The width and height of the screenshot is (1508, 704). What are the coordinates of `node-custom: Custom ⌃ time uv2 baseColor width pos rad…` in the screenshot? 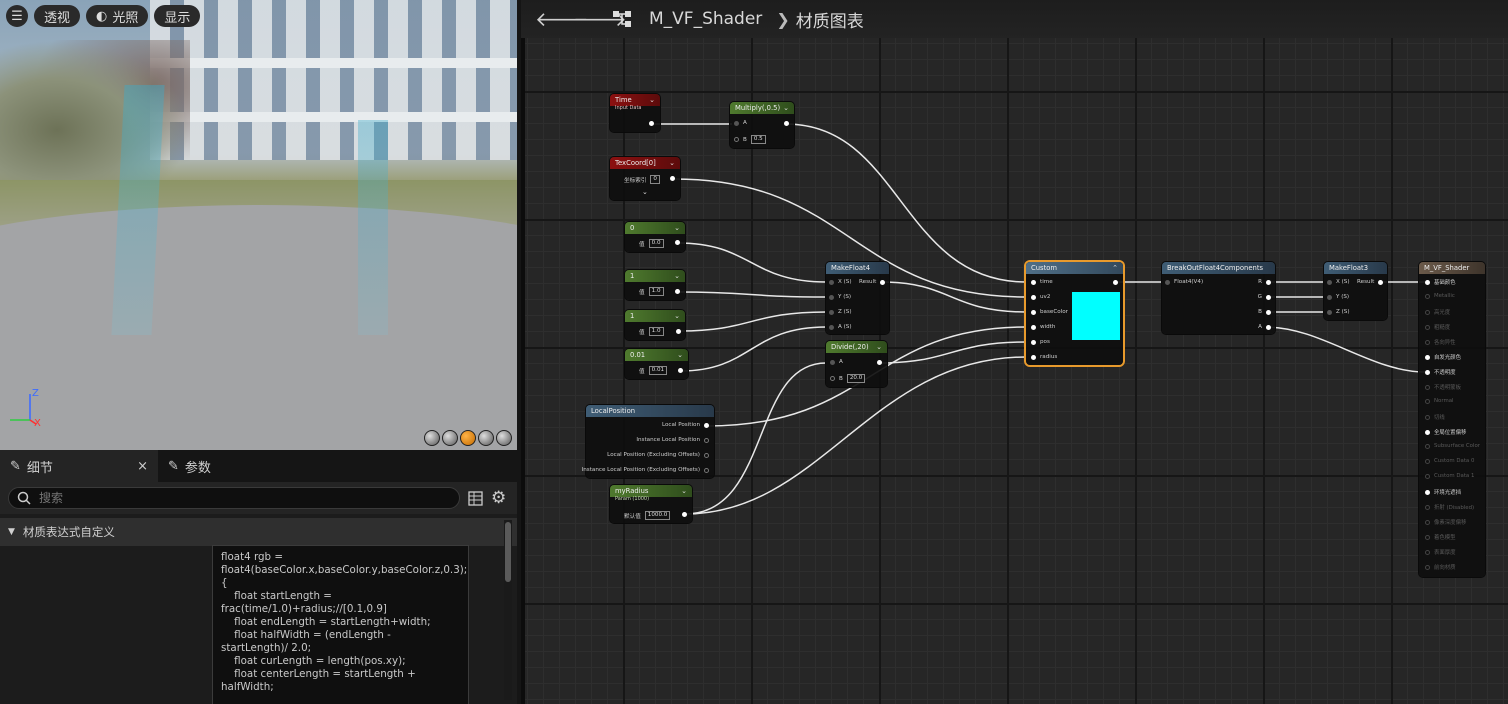 It's located at (1074, 313).